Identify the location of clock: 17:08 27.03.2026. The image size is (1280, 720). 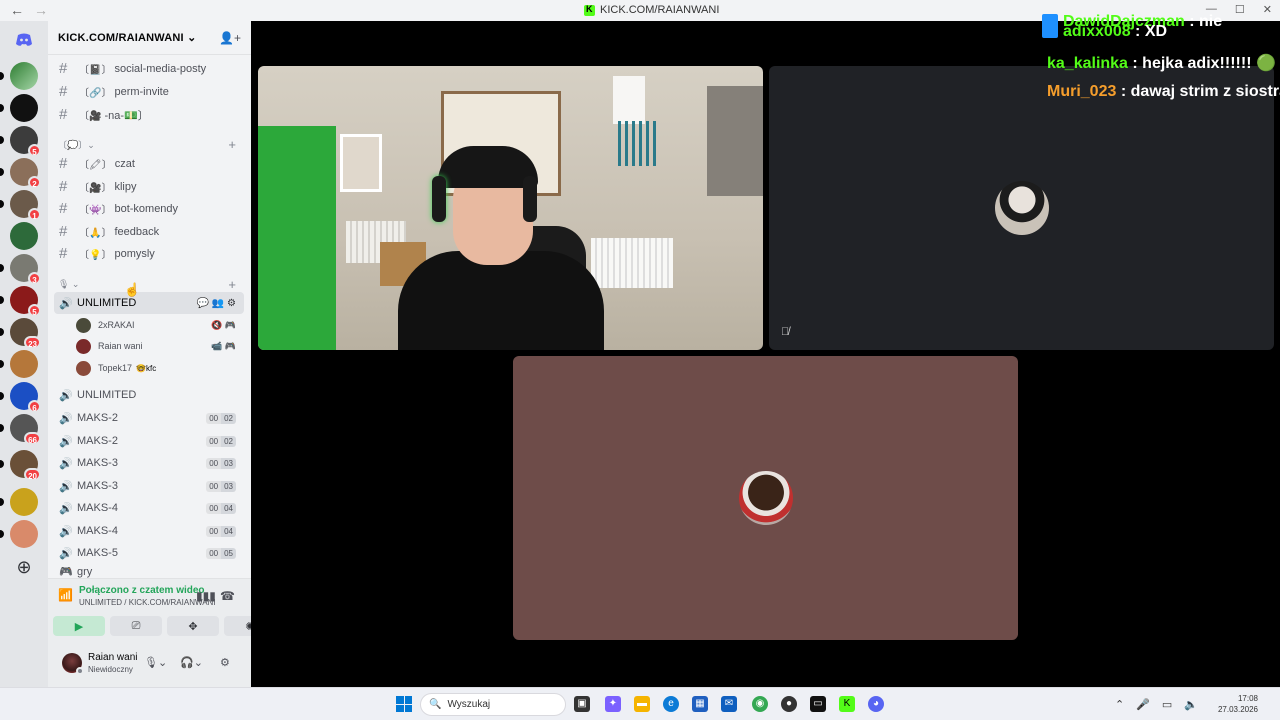
(1238, 704).